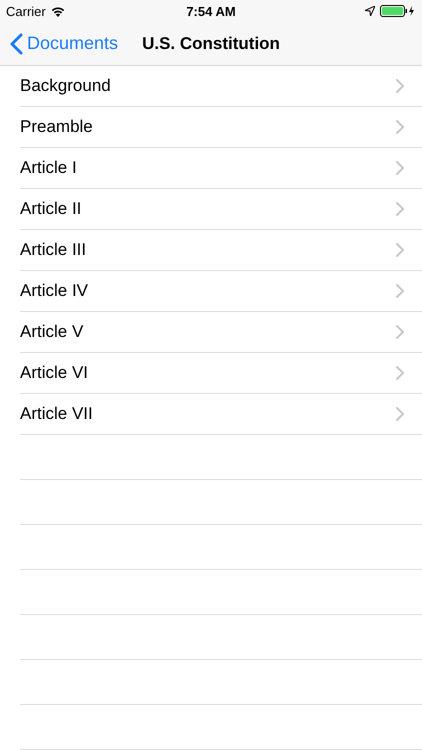 The image size is (422, 750). What do you see at coordinates (48, 168) in the screenshot?
I see `item-label: Article I` at bounding box center [48, 168].